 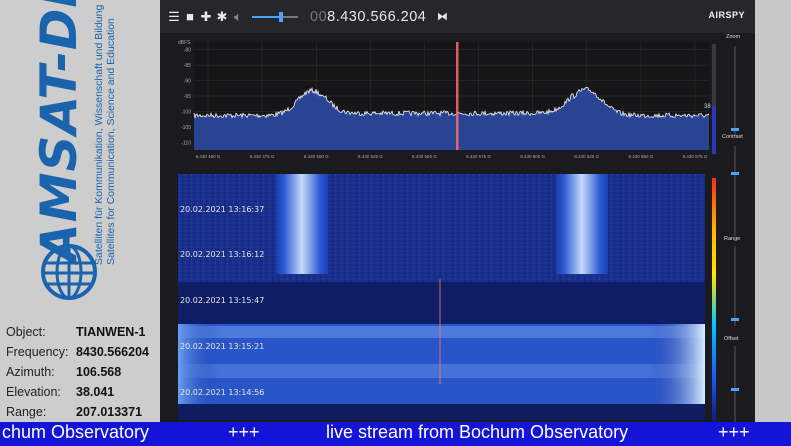 I want to click on spectrum-y-tick: -80, so click(x=187, y=51).